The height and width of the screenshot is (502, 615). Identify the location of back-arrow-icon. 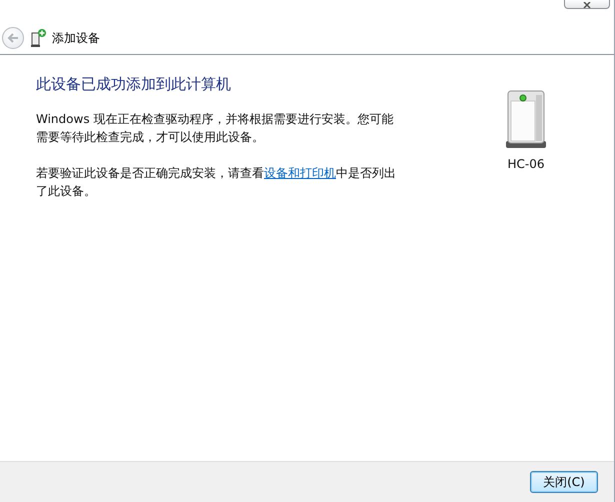
(13, 38).